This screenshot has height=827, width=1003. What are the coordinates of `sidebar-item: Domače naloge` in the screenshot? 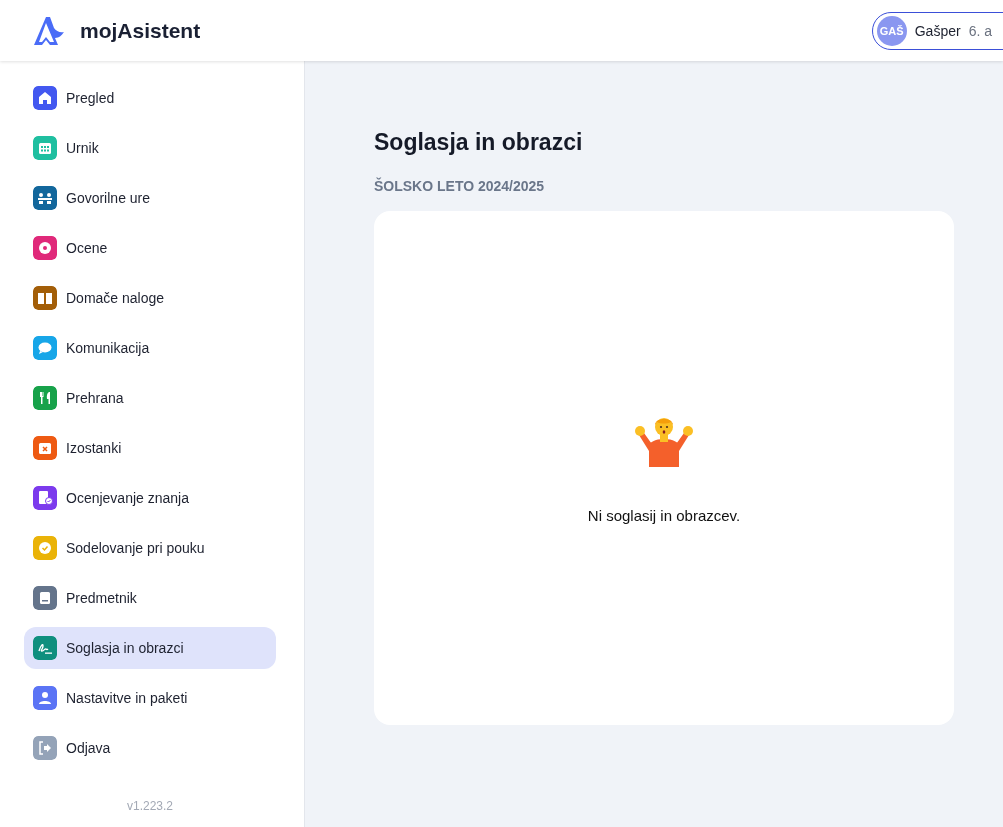 It's located at (150, 298).